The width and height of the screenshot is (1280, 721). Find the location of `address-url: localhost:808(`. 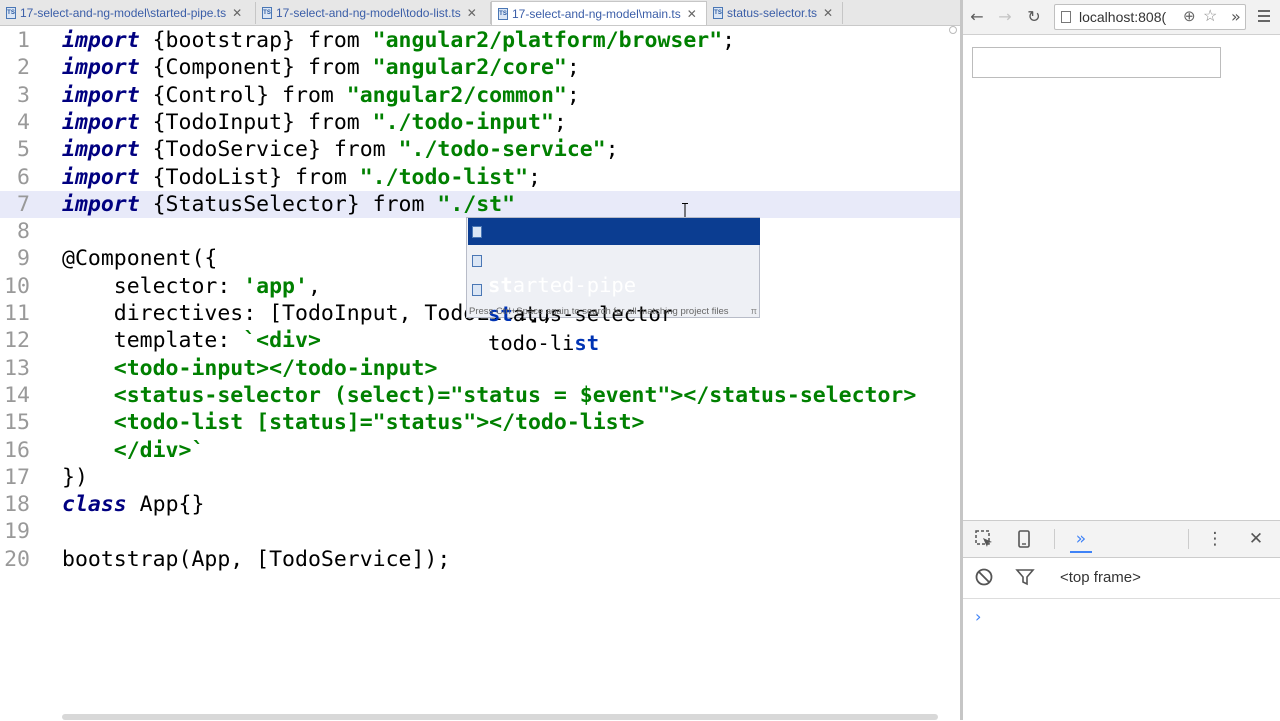

address-url: localhost:808( is located at coordinates (1123, 17).